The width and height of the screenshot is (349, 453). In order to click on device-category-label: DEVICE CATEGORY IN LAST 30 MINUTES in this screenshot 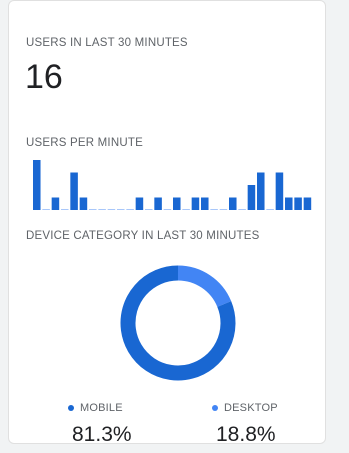, I will do `click(143, 236)`.